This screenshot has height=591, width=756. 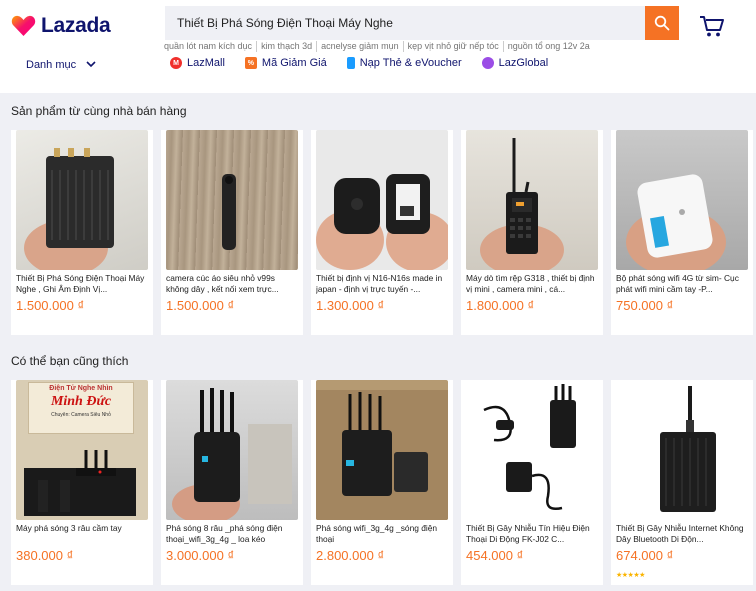 I want to click on suggestion-link: kim thạch 3d, so click(x=286, y=46).